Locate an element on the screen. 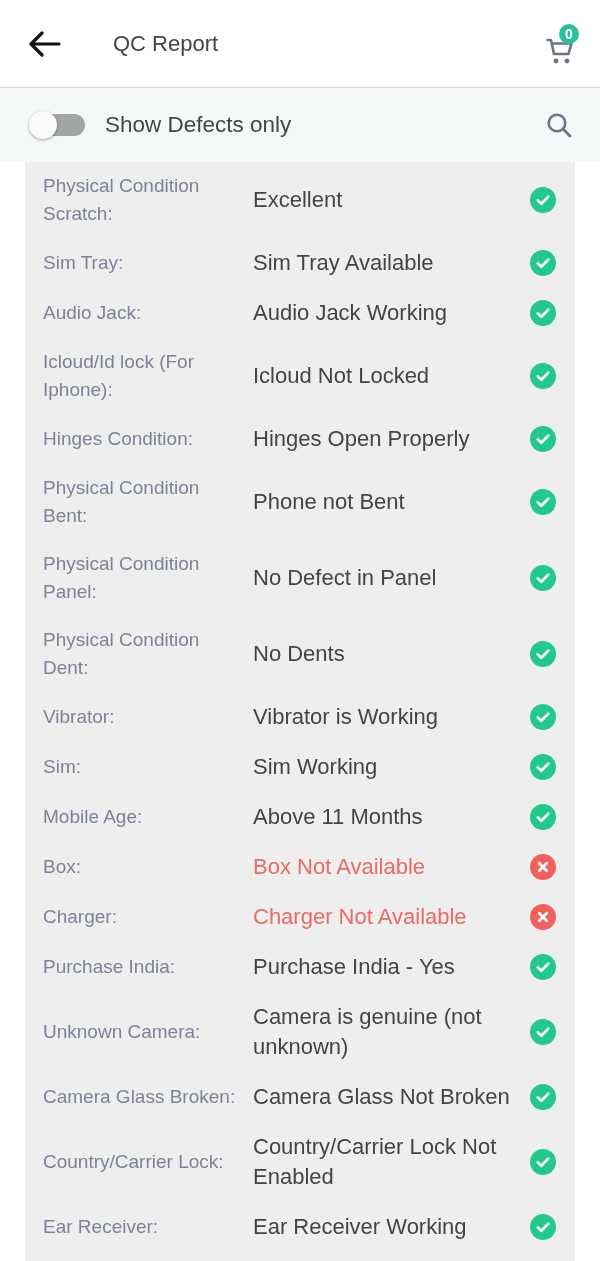  check-result: No Defect in Panel is located at coordinates (345, 578).